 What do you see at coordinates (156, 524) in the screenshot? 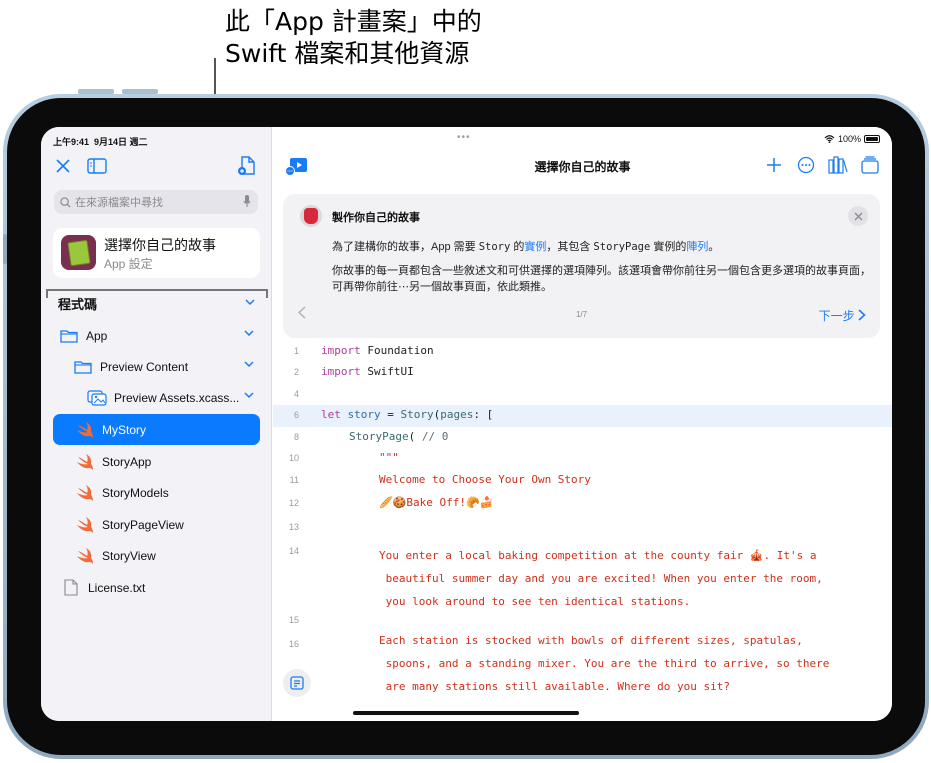
I see `tree-item-storypageview: StoryPageView` at bounding box center [156, 524].